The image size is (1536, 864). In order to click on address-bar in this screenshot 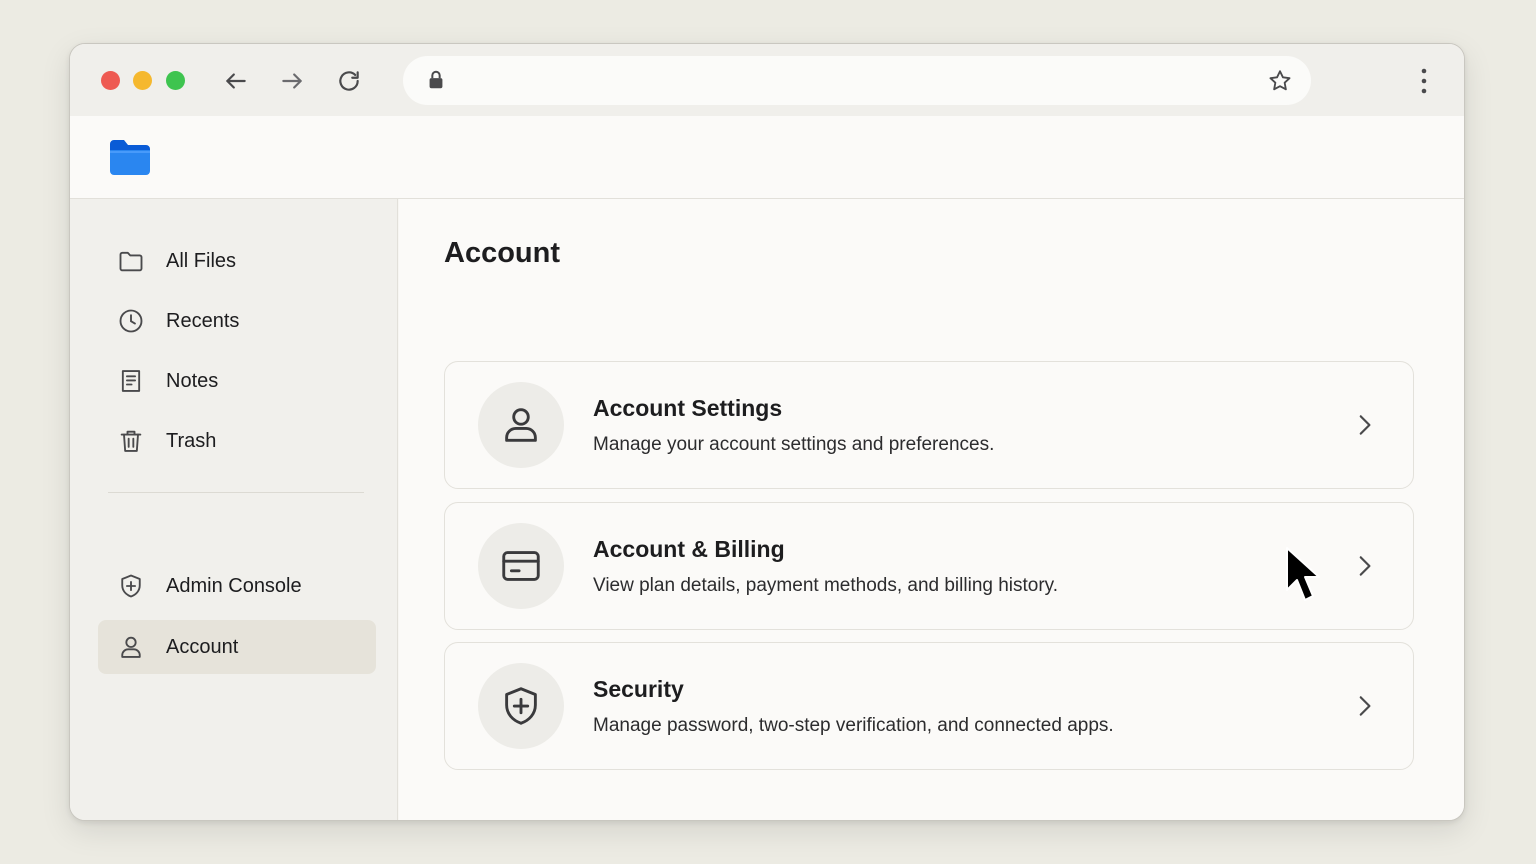, I will do `click(857, 80)`.